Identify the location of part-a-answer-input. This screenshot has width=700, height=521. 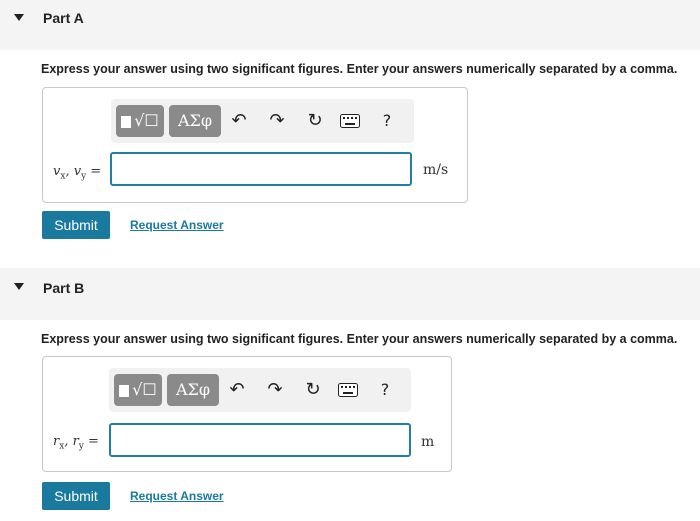
(261, 169).